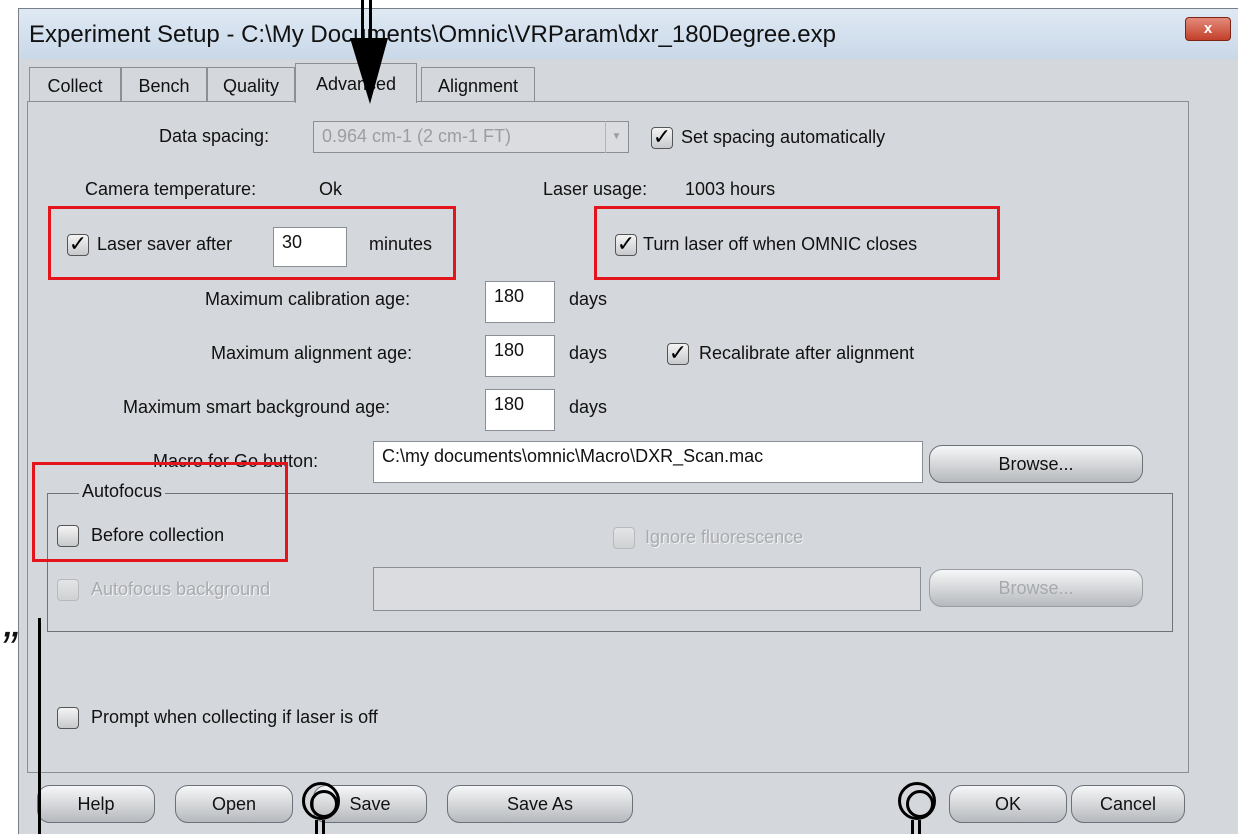 The image size is (1238, 834). What do you see at coordinates (160, 512) in the screenshot?
I see `autofocus-highlight` at bounding box center [160, 512].